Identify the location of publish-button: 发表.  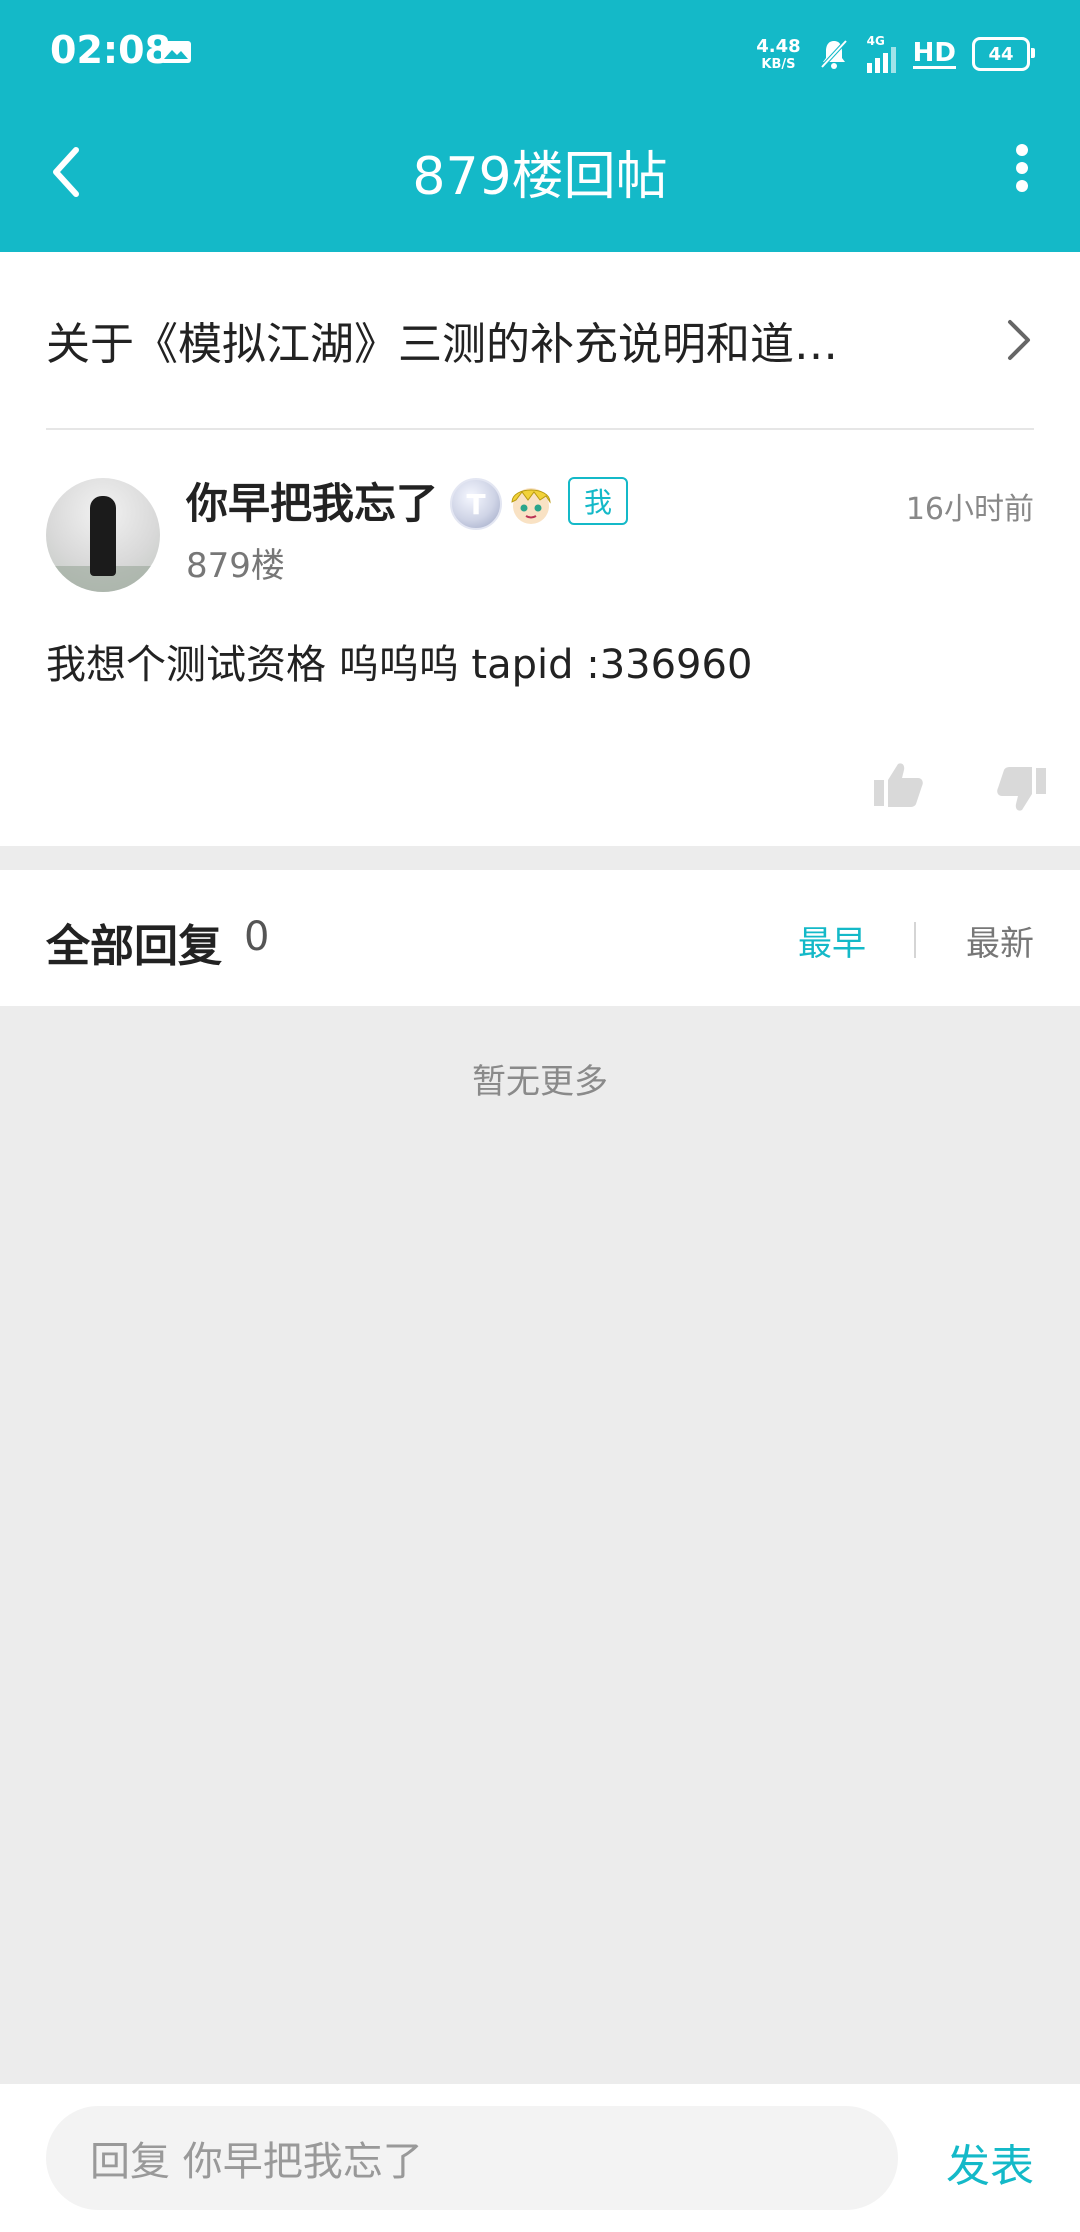
(990, 2162).